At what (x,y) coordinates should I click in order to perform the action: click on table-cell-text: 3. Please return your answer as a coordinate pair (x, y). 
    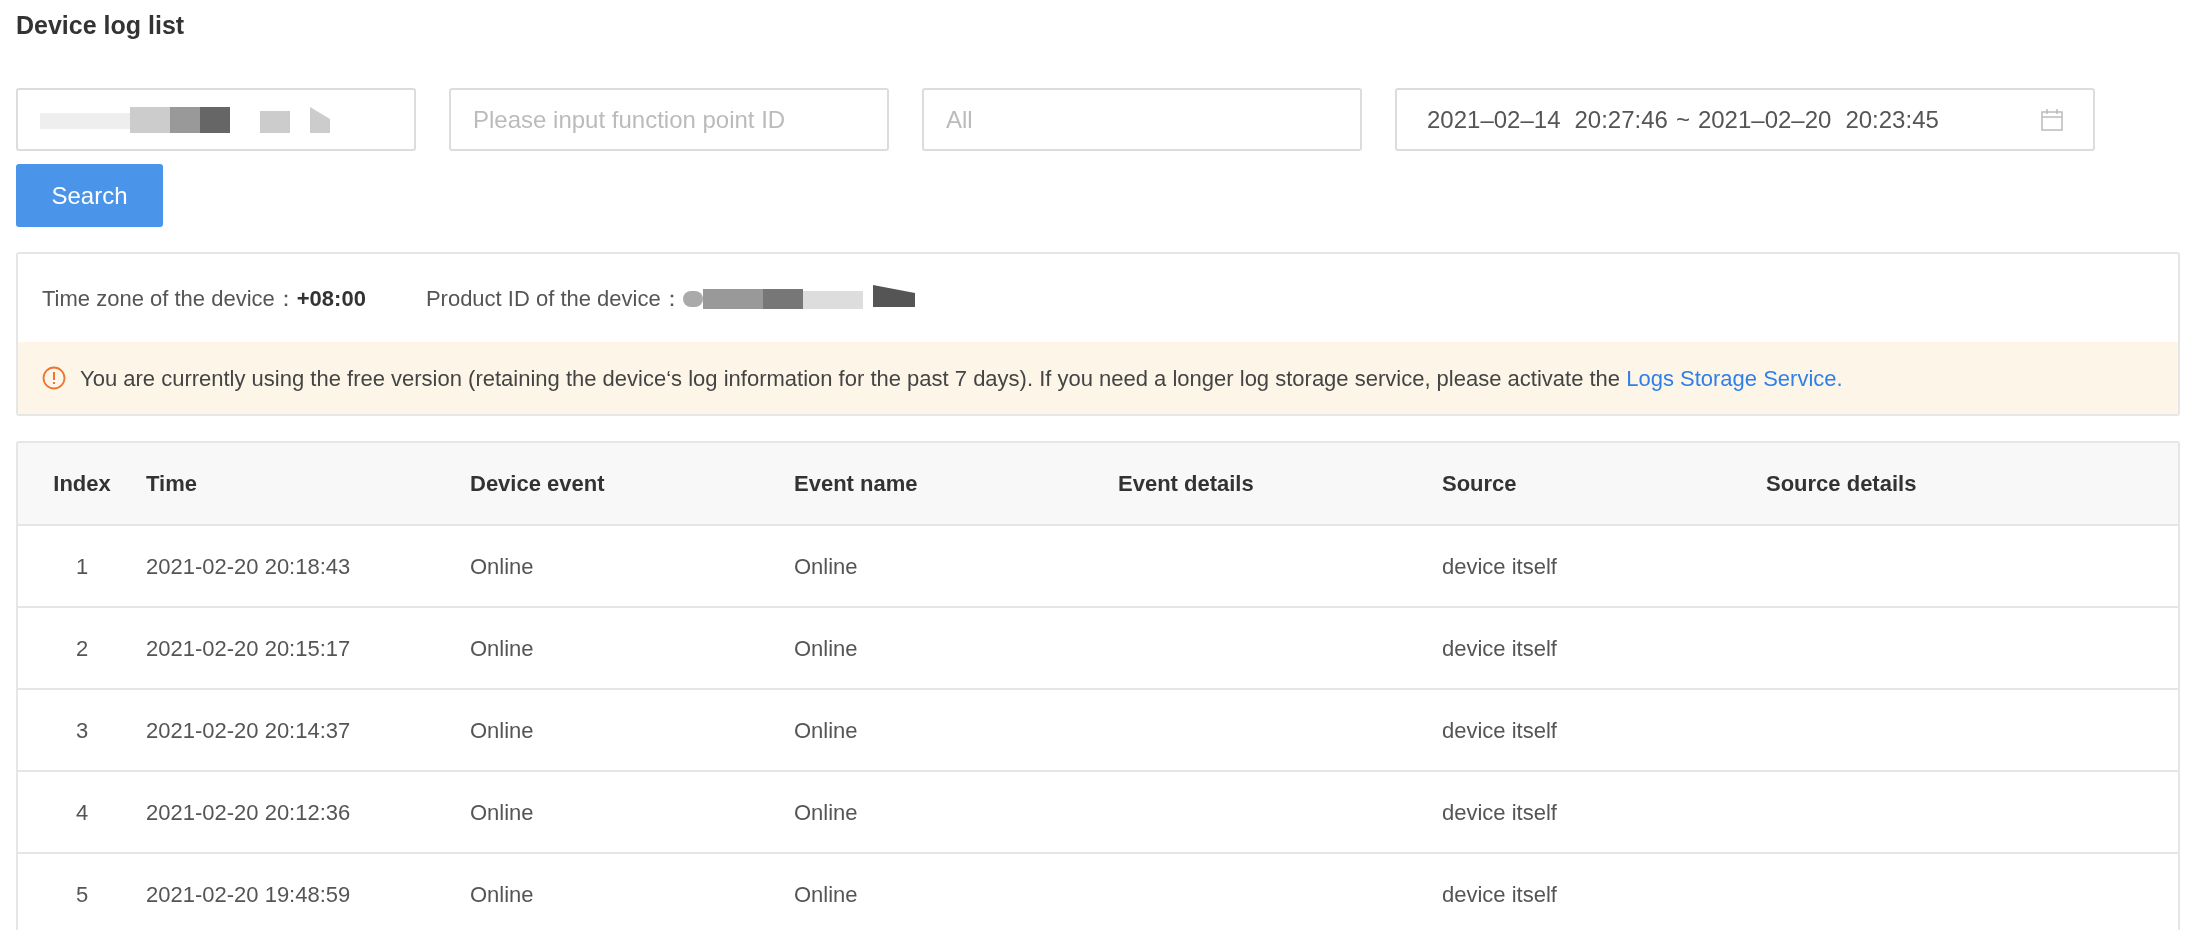
    Looking at the image, I should click on (82, 730).